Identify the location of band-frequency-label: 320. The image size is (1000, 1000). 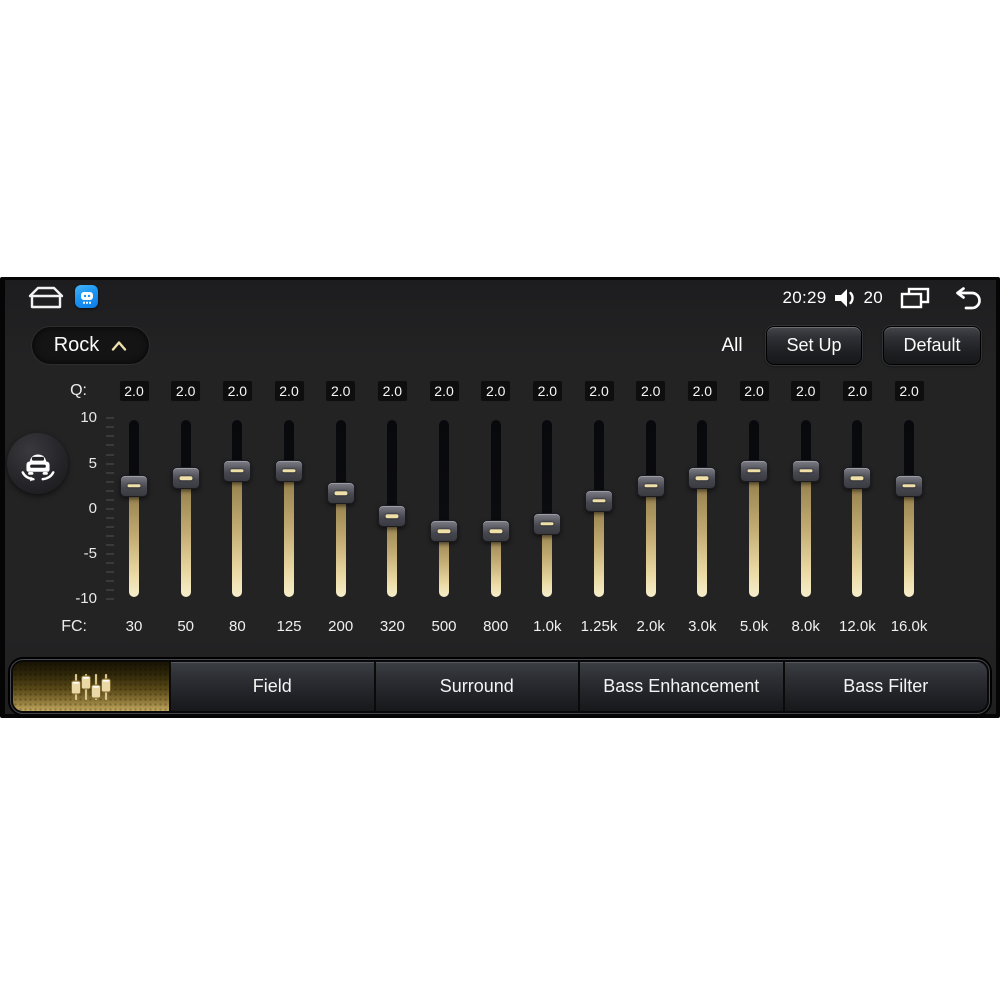
(392, 626).